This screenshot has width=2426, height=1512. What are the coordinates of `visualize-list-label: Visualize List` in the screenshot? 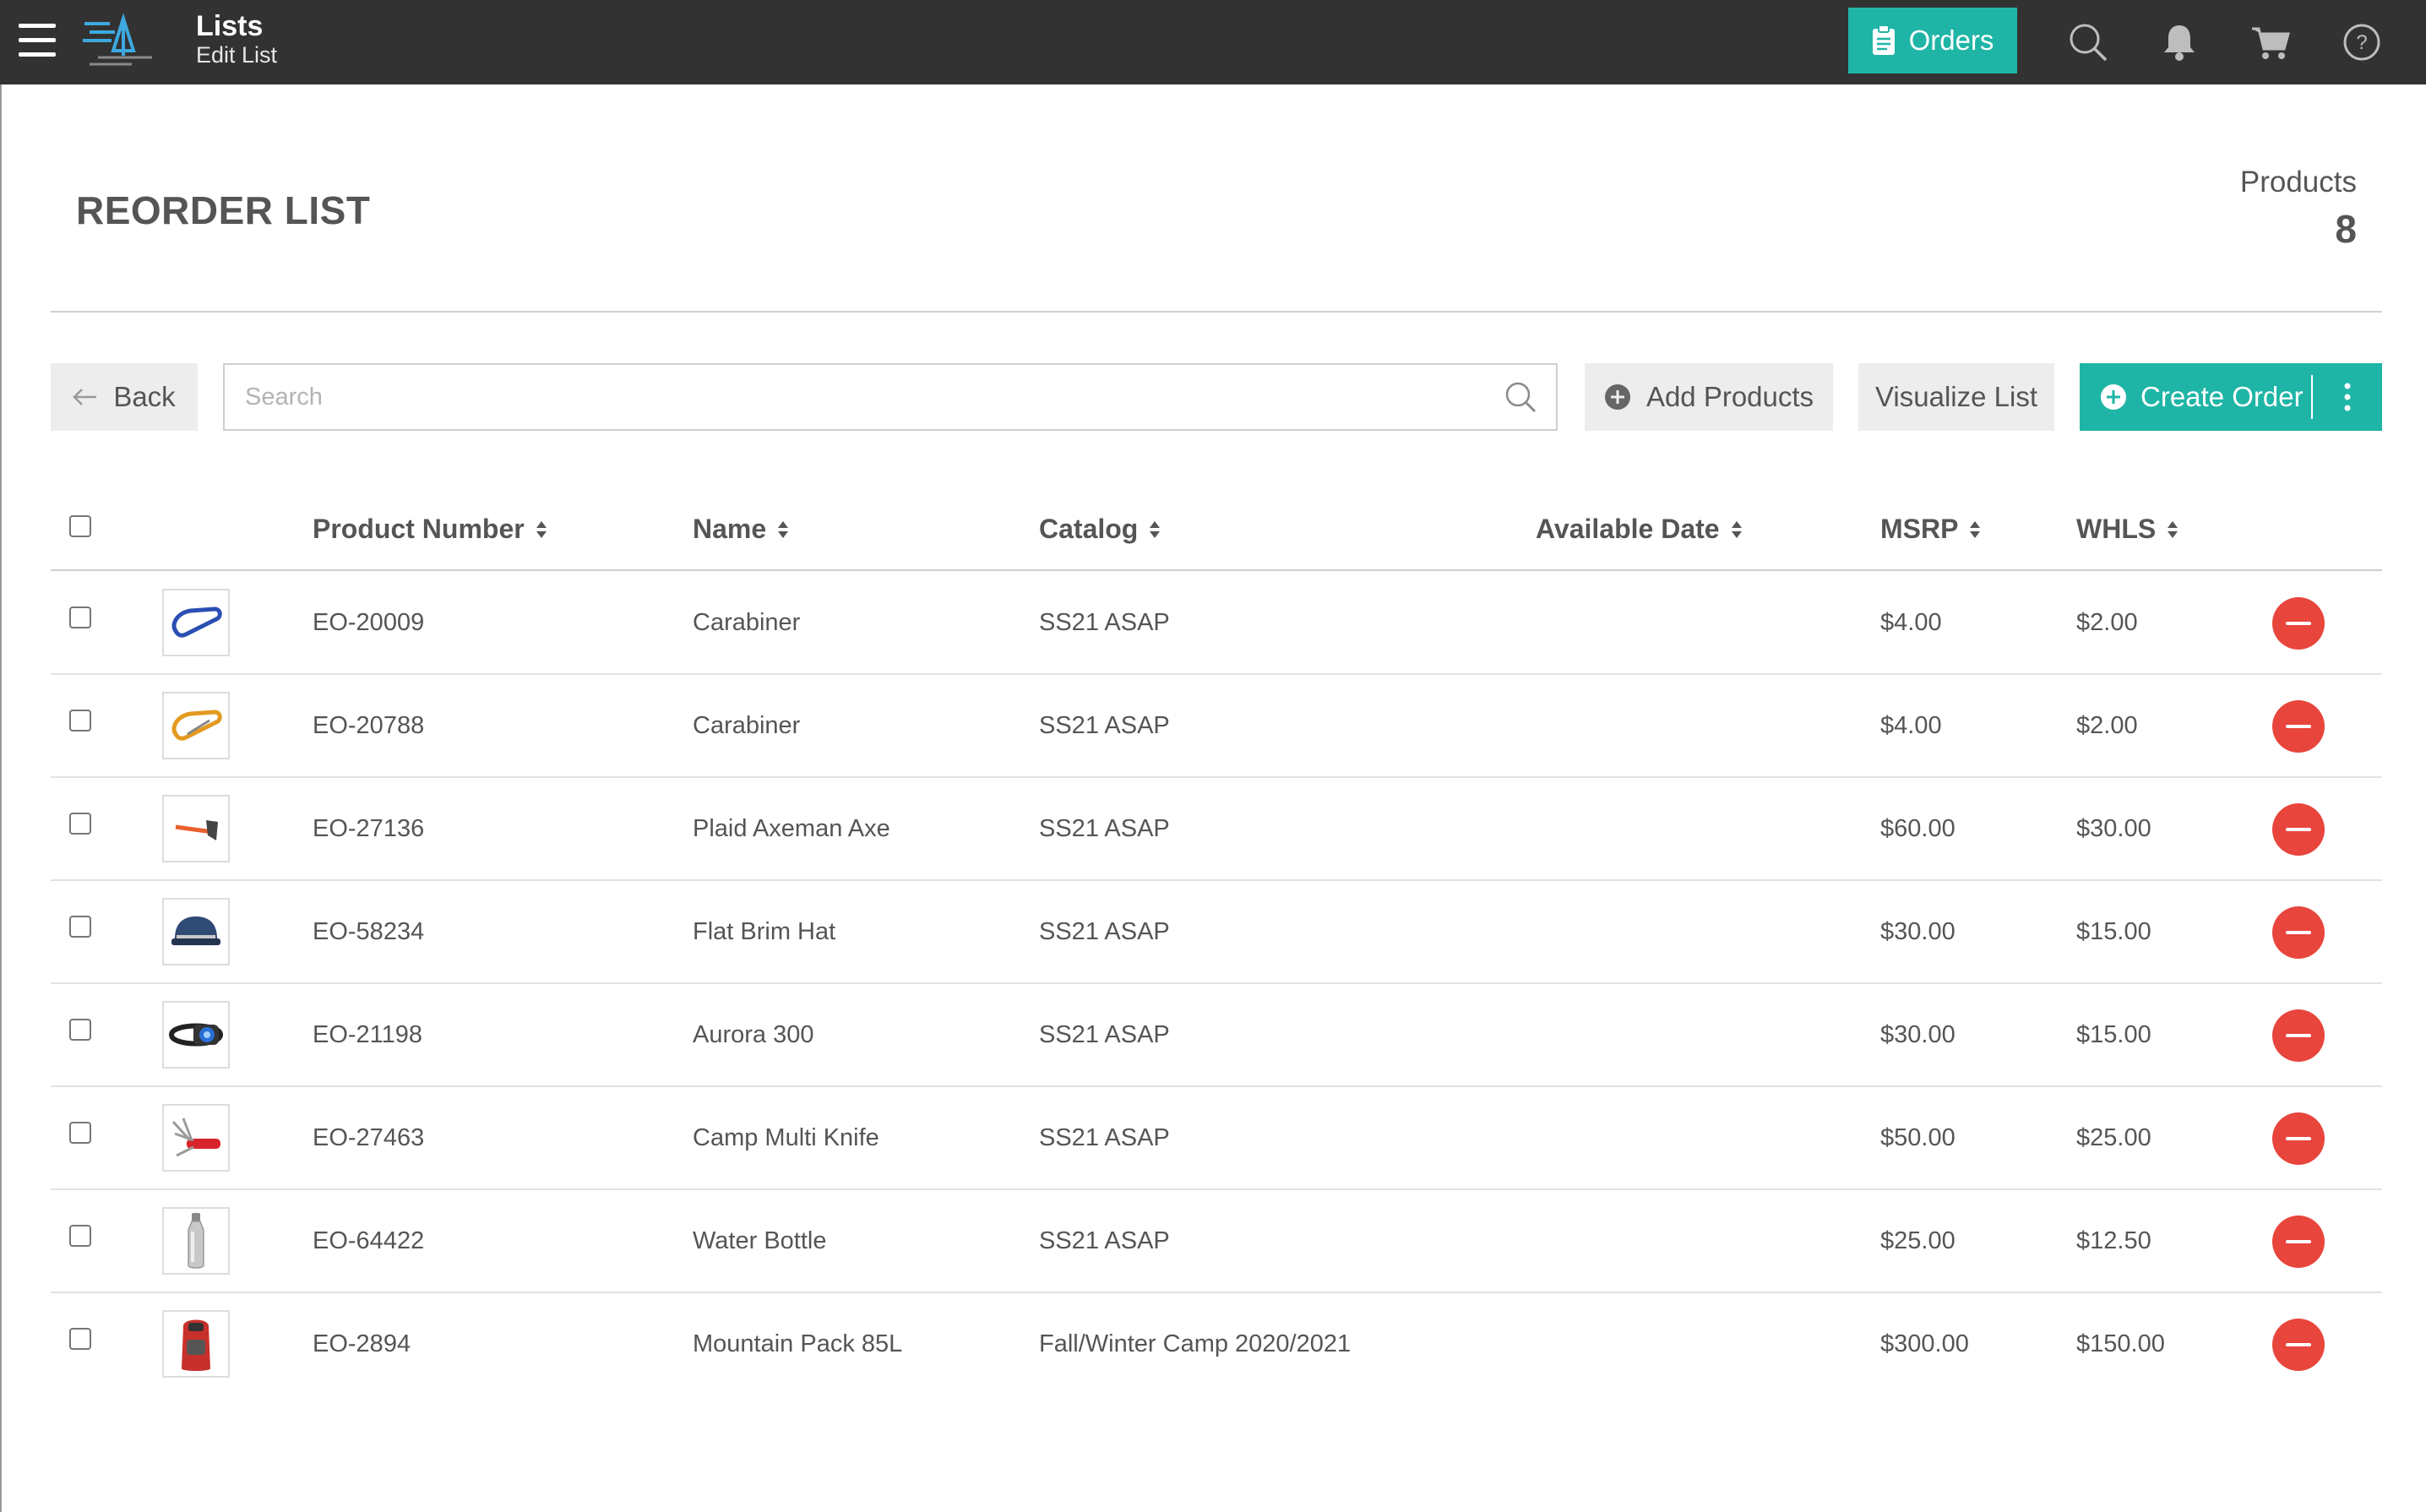 It's located at (1956, 396).